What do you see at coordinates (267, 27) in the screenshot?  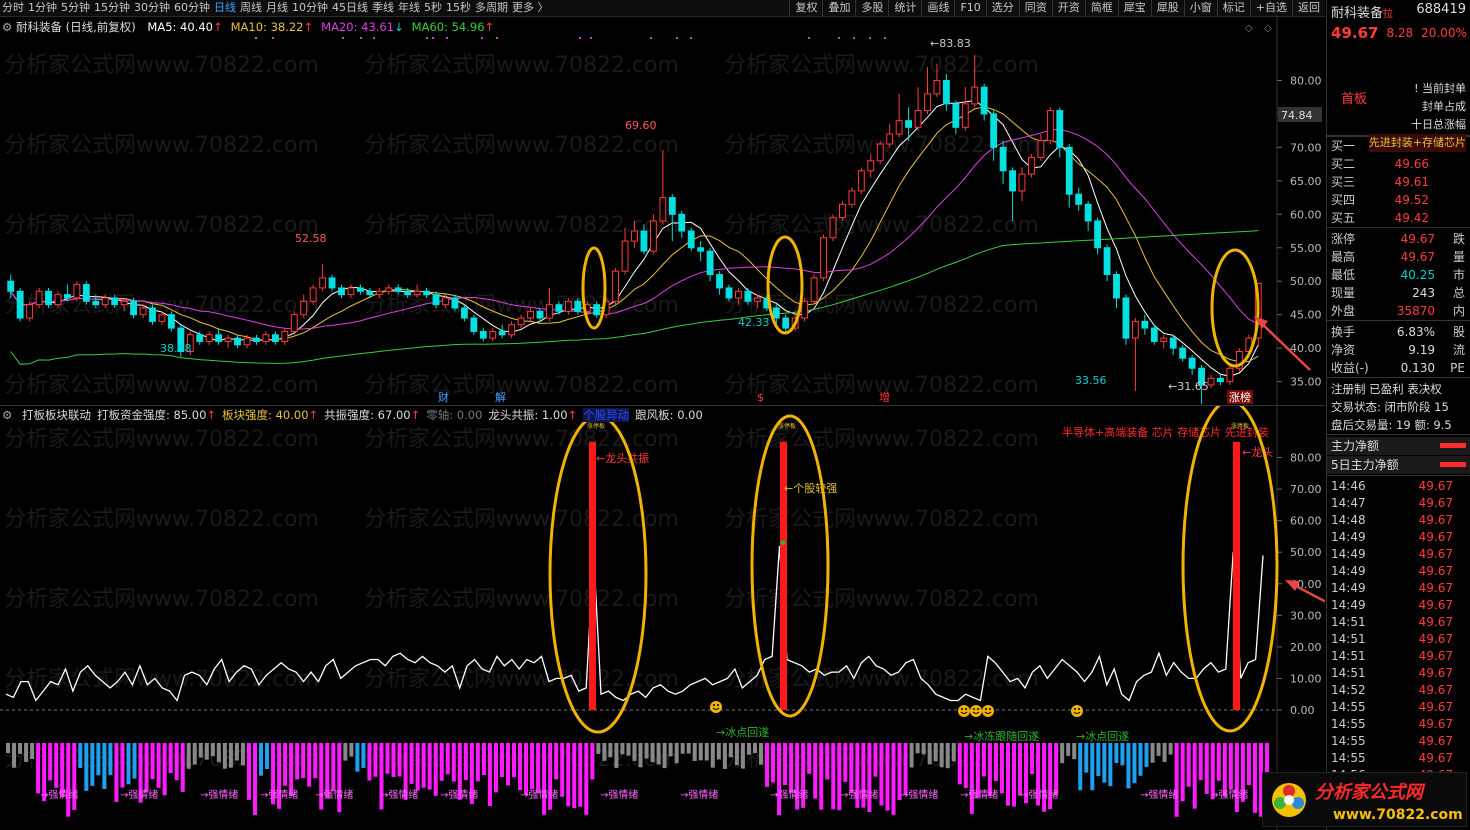 I see `ma-legend-item: MA10: 38.22` at bounding box center [267, 27].